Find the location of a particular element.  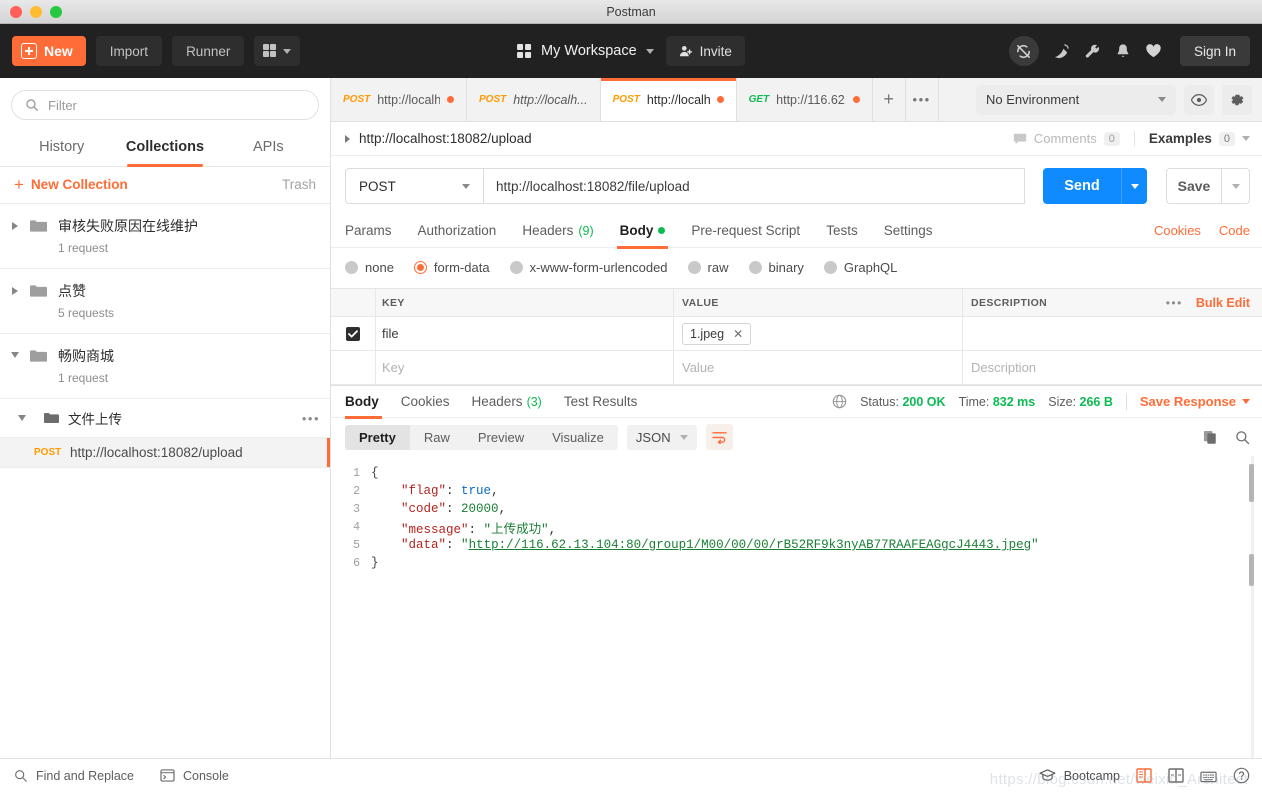

request-name-actions: Comments 0 Examples 0 is located at coordinates (1131, 138).